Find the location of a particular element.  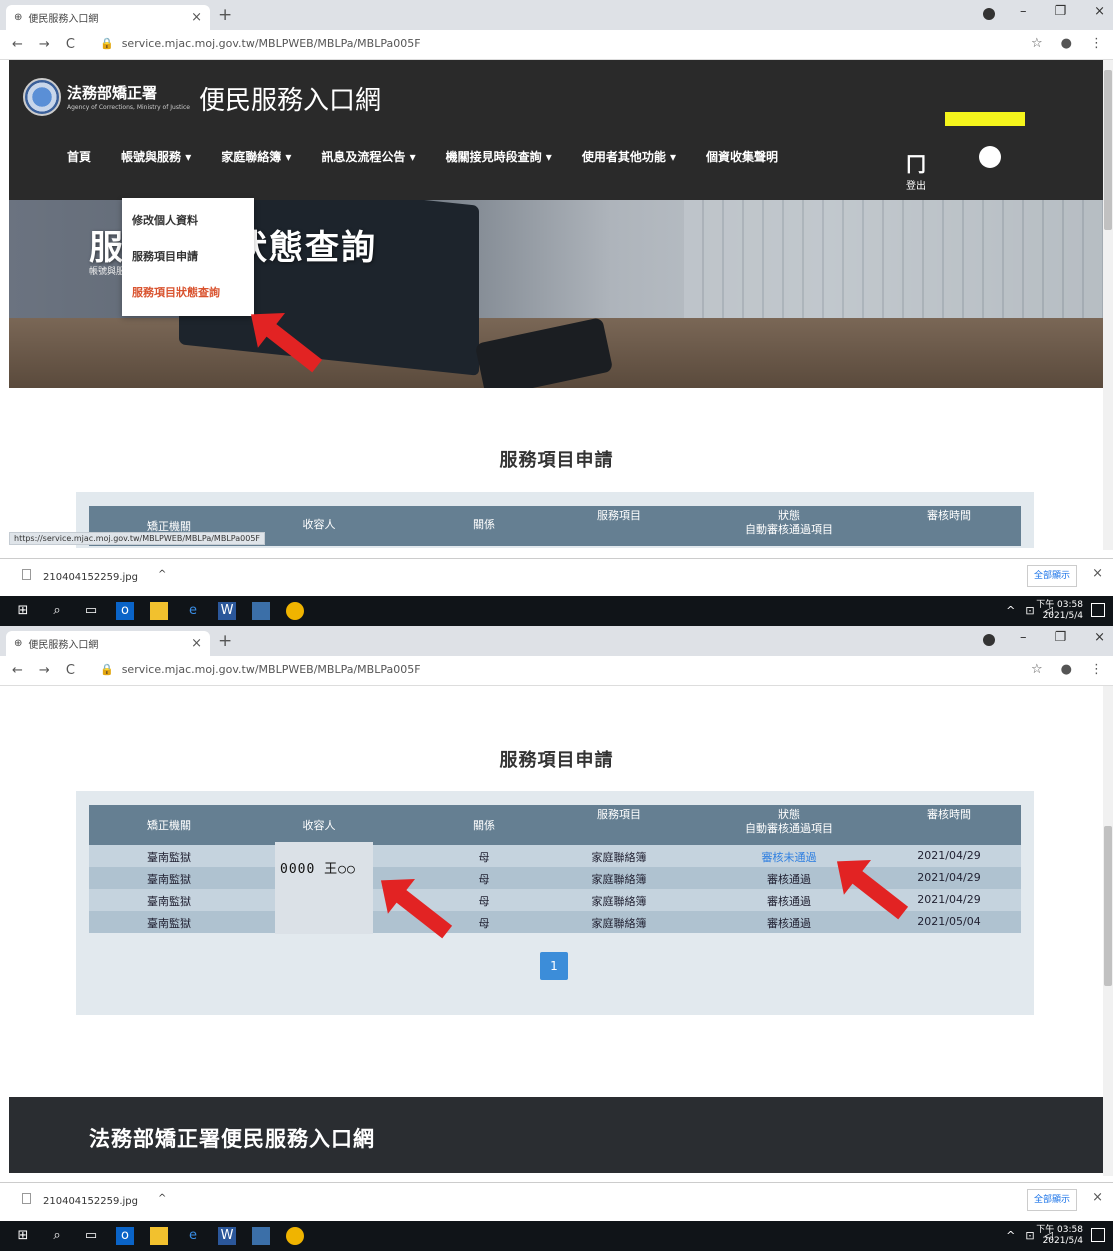

dropdown-edit-profile: 修改個人資料 is located at coordinates (188, 230).